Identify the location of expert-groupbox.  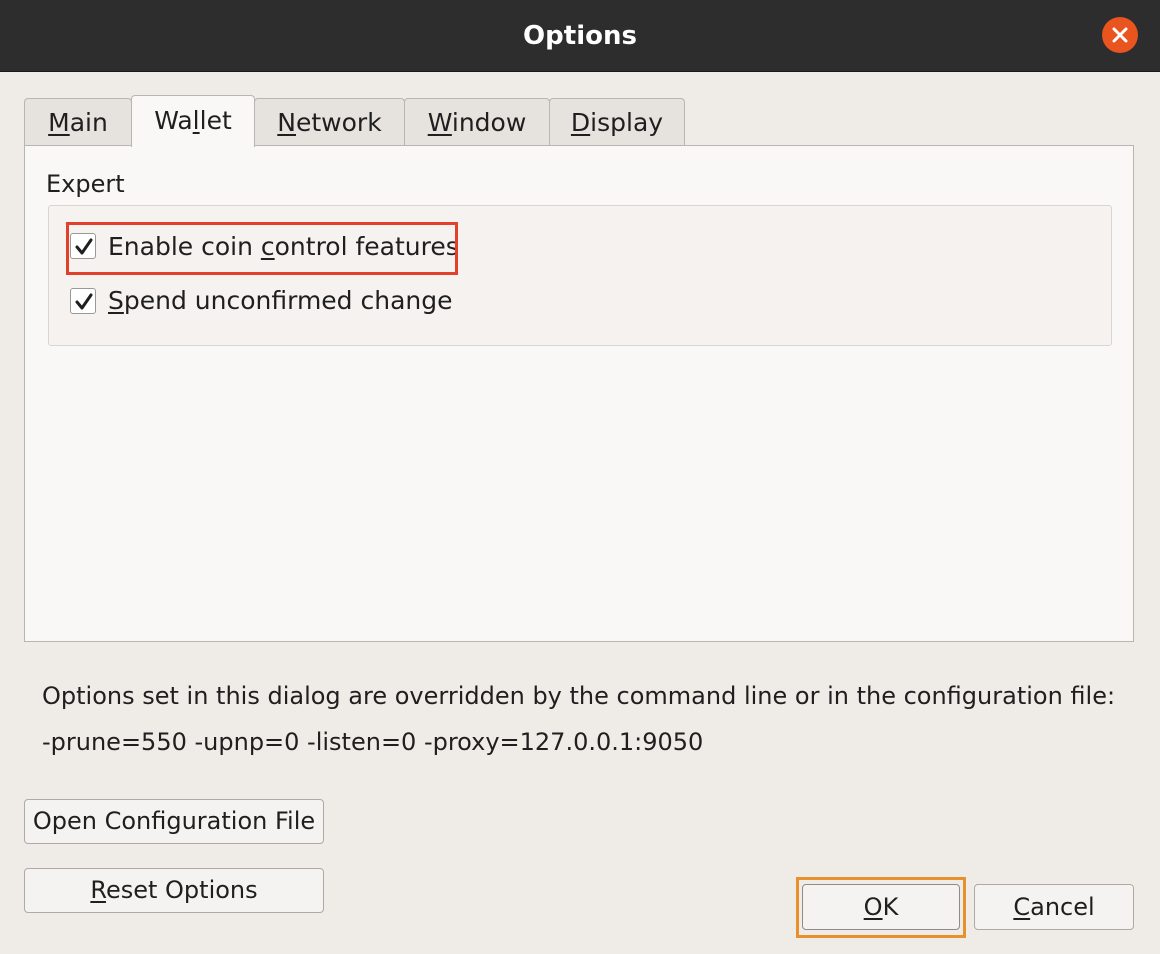
(580, 275).